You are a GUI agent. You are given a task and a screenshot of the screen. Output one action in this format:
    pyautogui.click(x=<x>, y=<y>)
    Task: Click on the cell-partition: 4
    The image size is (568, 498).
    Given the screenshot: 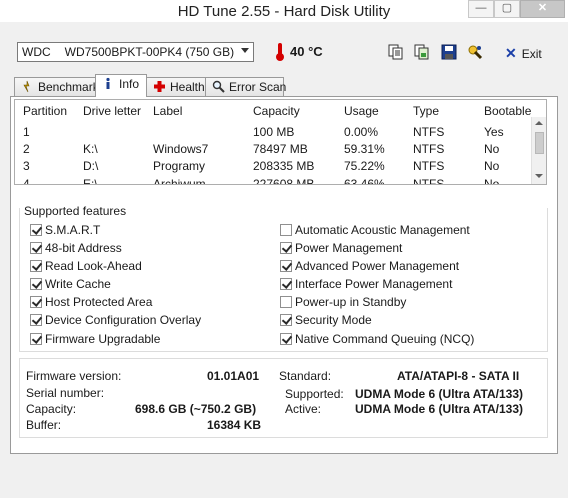 What is the action you would take?
    pyautogui.click(x=26, y=181)
    